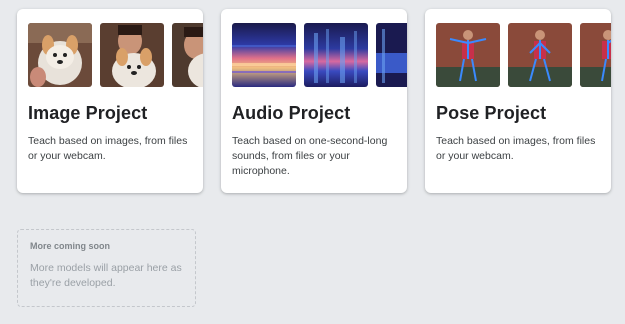  I want to click on card-title: Image Project, so click(88, 113).